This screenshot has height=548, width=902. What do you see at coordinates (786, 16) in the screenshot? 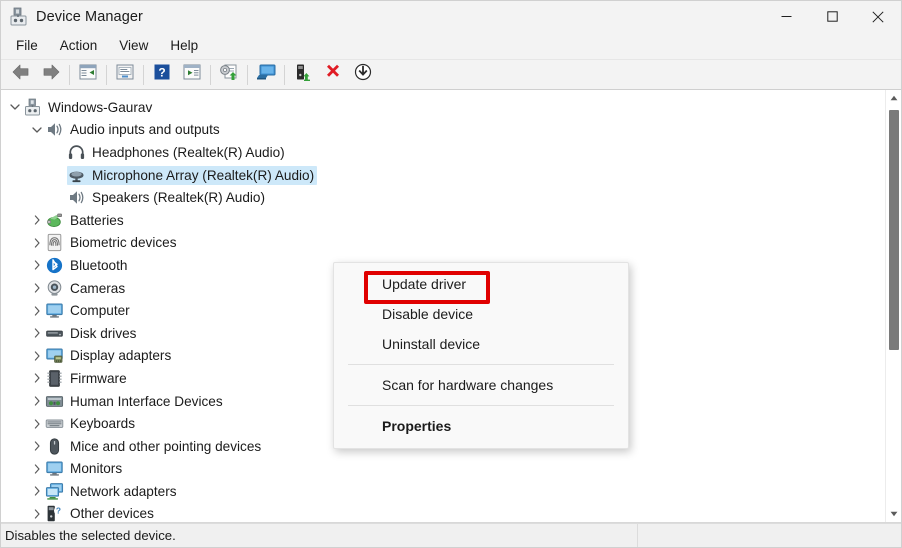
I see `minimize-button` at bounding box center [786, 16].